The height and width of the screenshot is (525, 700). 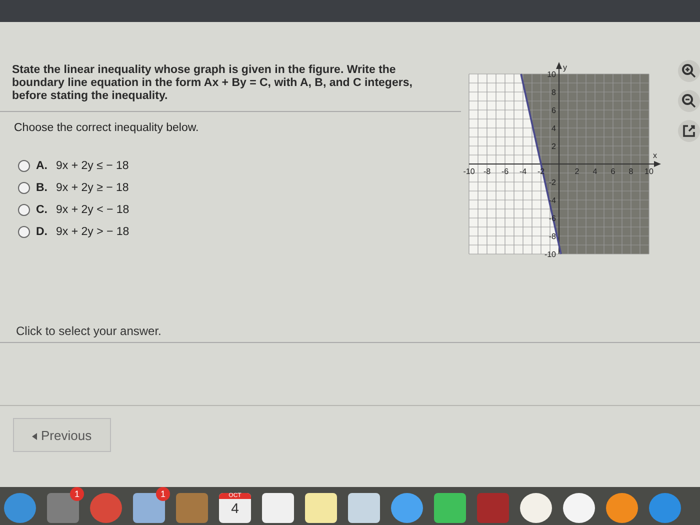 What do you see at coordinates (554, 146) in the screenshot?
I see `y-tick-label: 2` at bounding box center [554, 146].